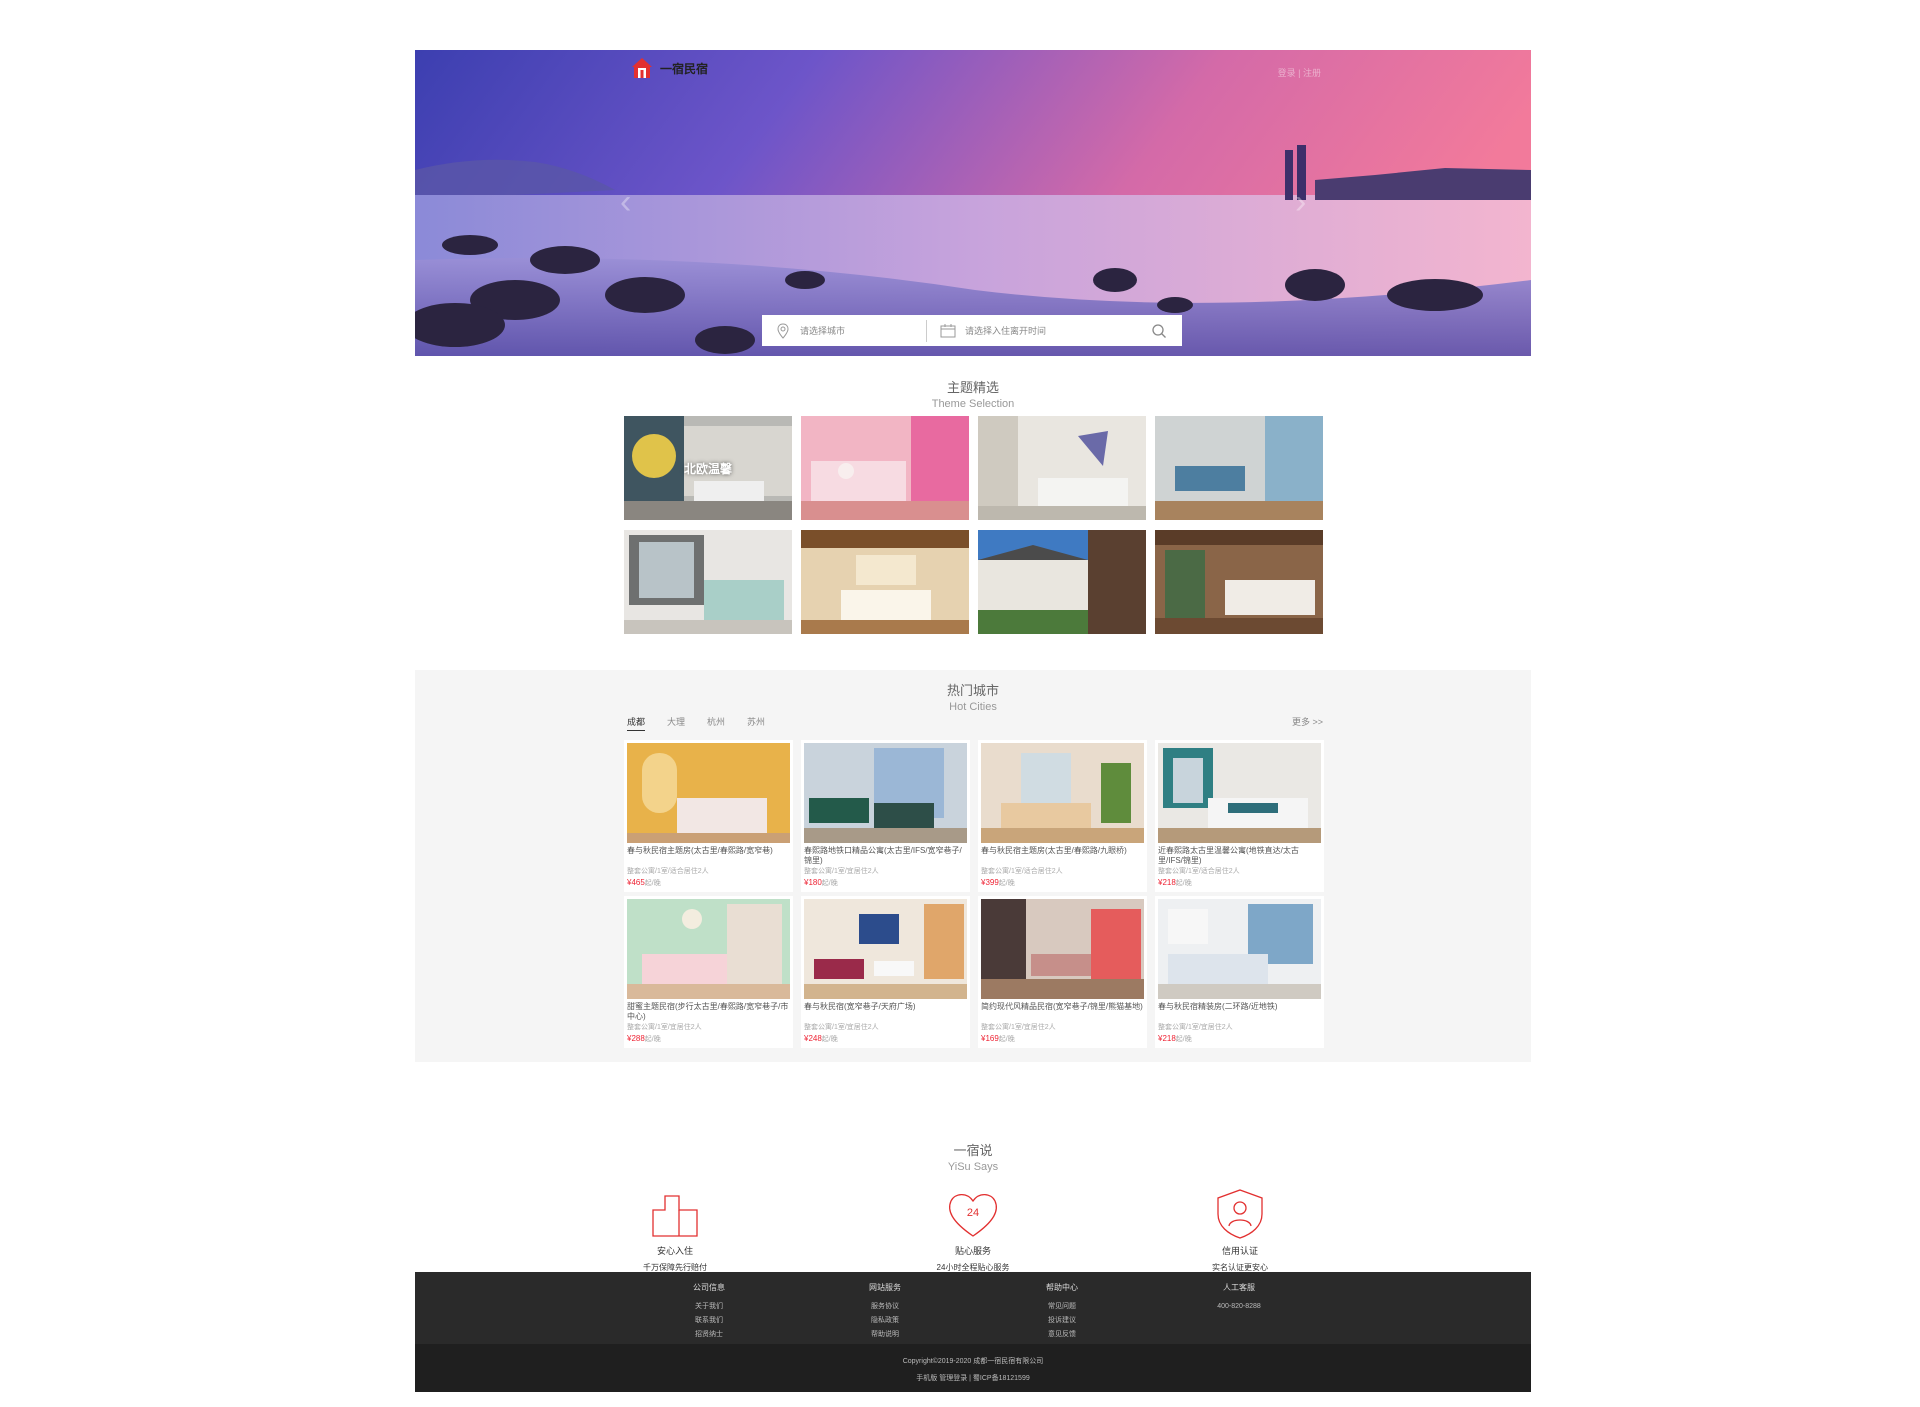 This screenshot has width=1920, height=1407. What do you see at coordinates (885, 1039) in the screenshot?
I see `listing-price: ¥248起/晚` at bounding box center [885, 1039].